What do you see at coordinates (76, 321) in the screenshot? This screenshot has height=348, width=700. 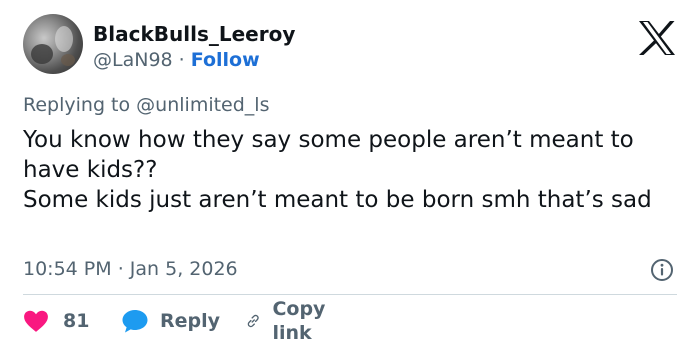 I see `like-count: 81` at bounding box center [76, 321].